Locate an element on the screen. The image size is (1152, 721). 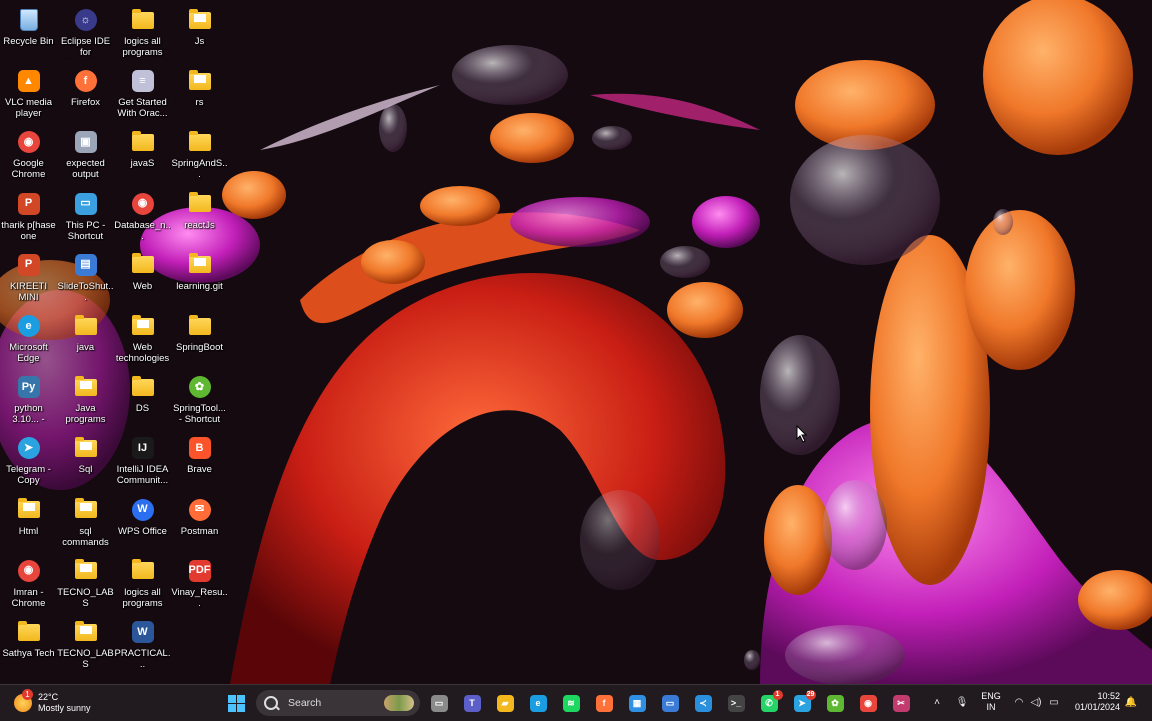
desktop-icon-label: TECNO_LABS is located at coordinates (85, 659).